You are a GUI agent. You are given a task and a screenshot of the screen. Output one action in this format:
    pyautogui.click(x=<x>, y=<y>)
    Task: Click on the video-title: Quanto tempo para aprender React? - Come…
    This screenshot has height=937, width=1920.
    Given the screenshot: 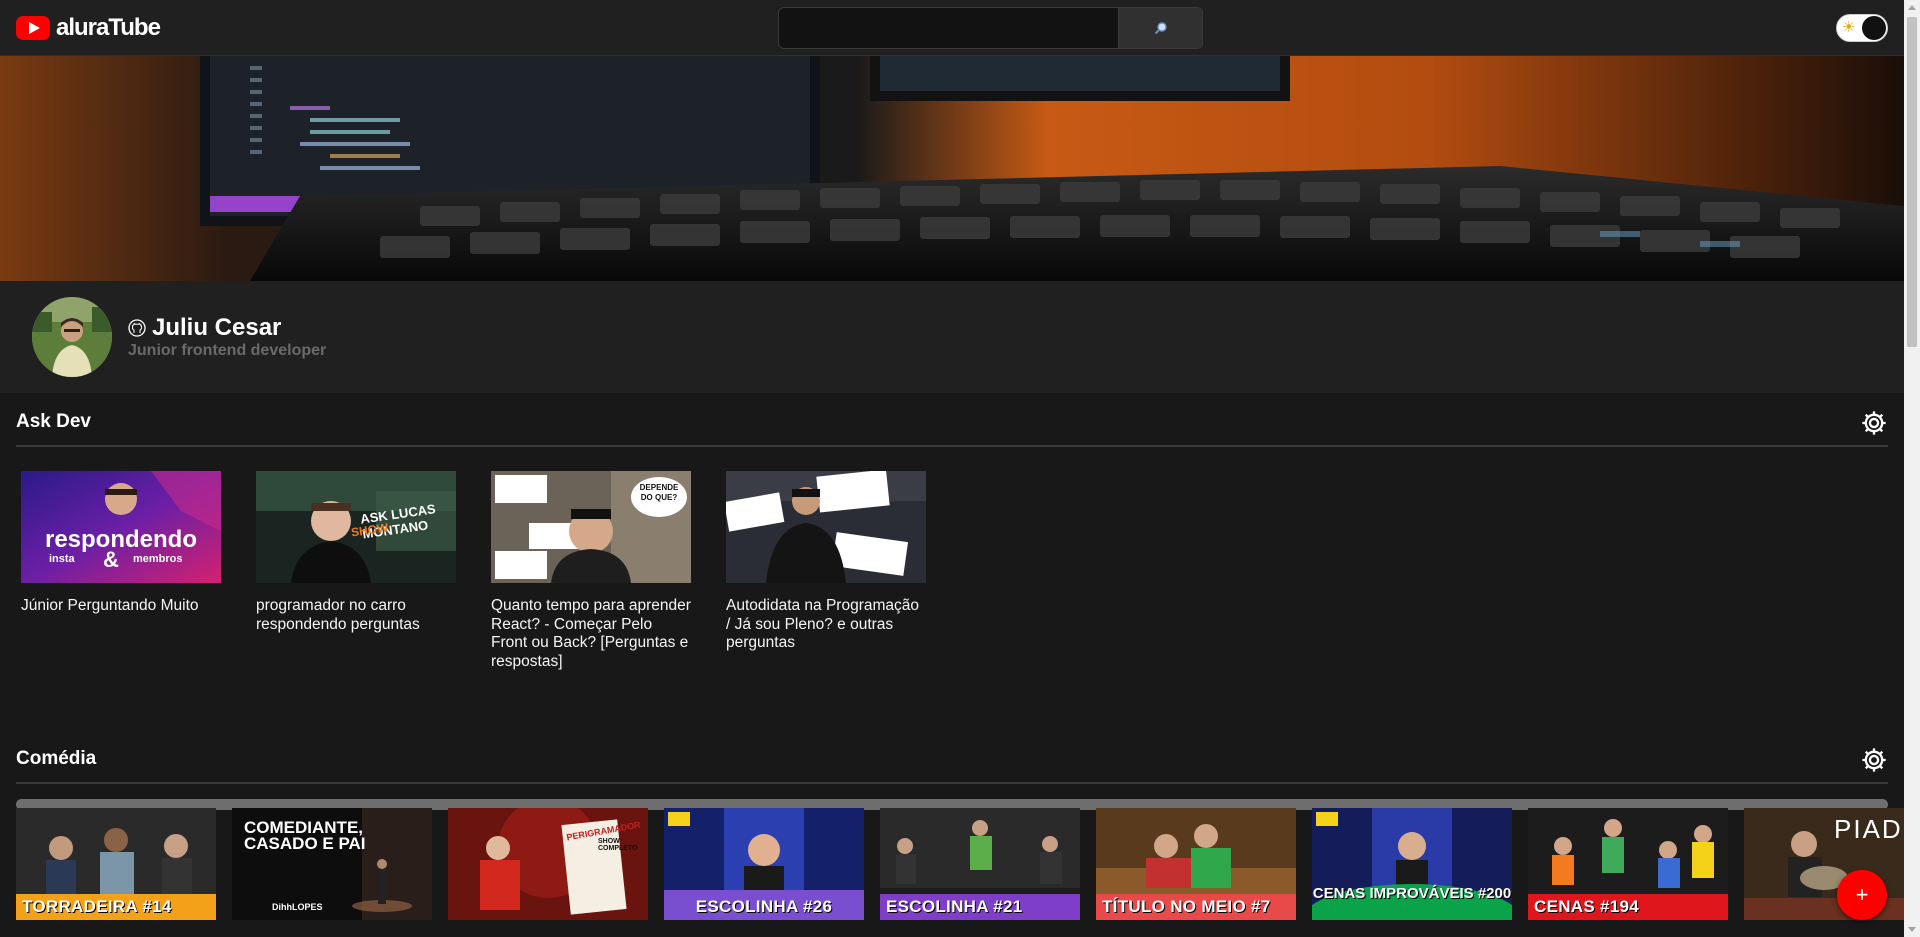 What is the action you would take?
    pyautogui.click(x=591, y=634)
    